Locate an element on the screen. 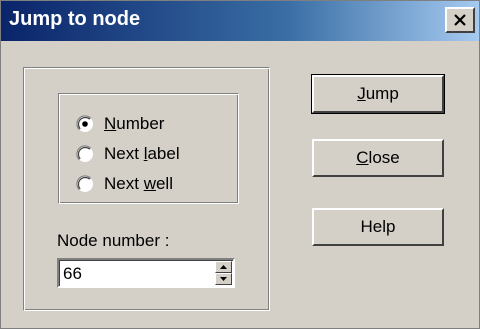  spinner-buttons is located at coordinates (223, 273).